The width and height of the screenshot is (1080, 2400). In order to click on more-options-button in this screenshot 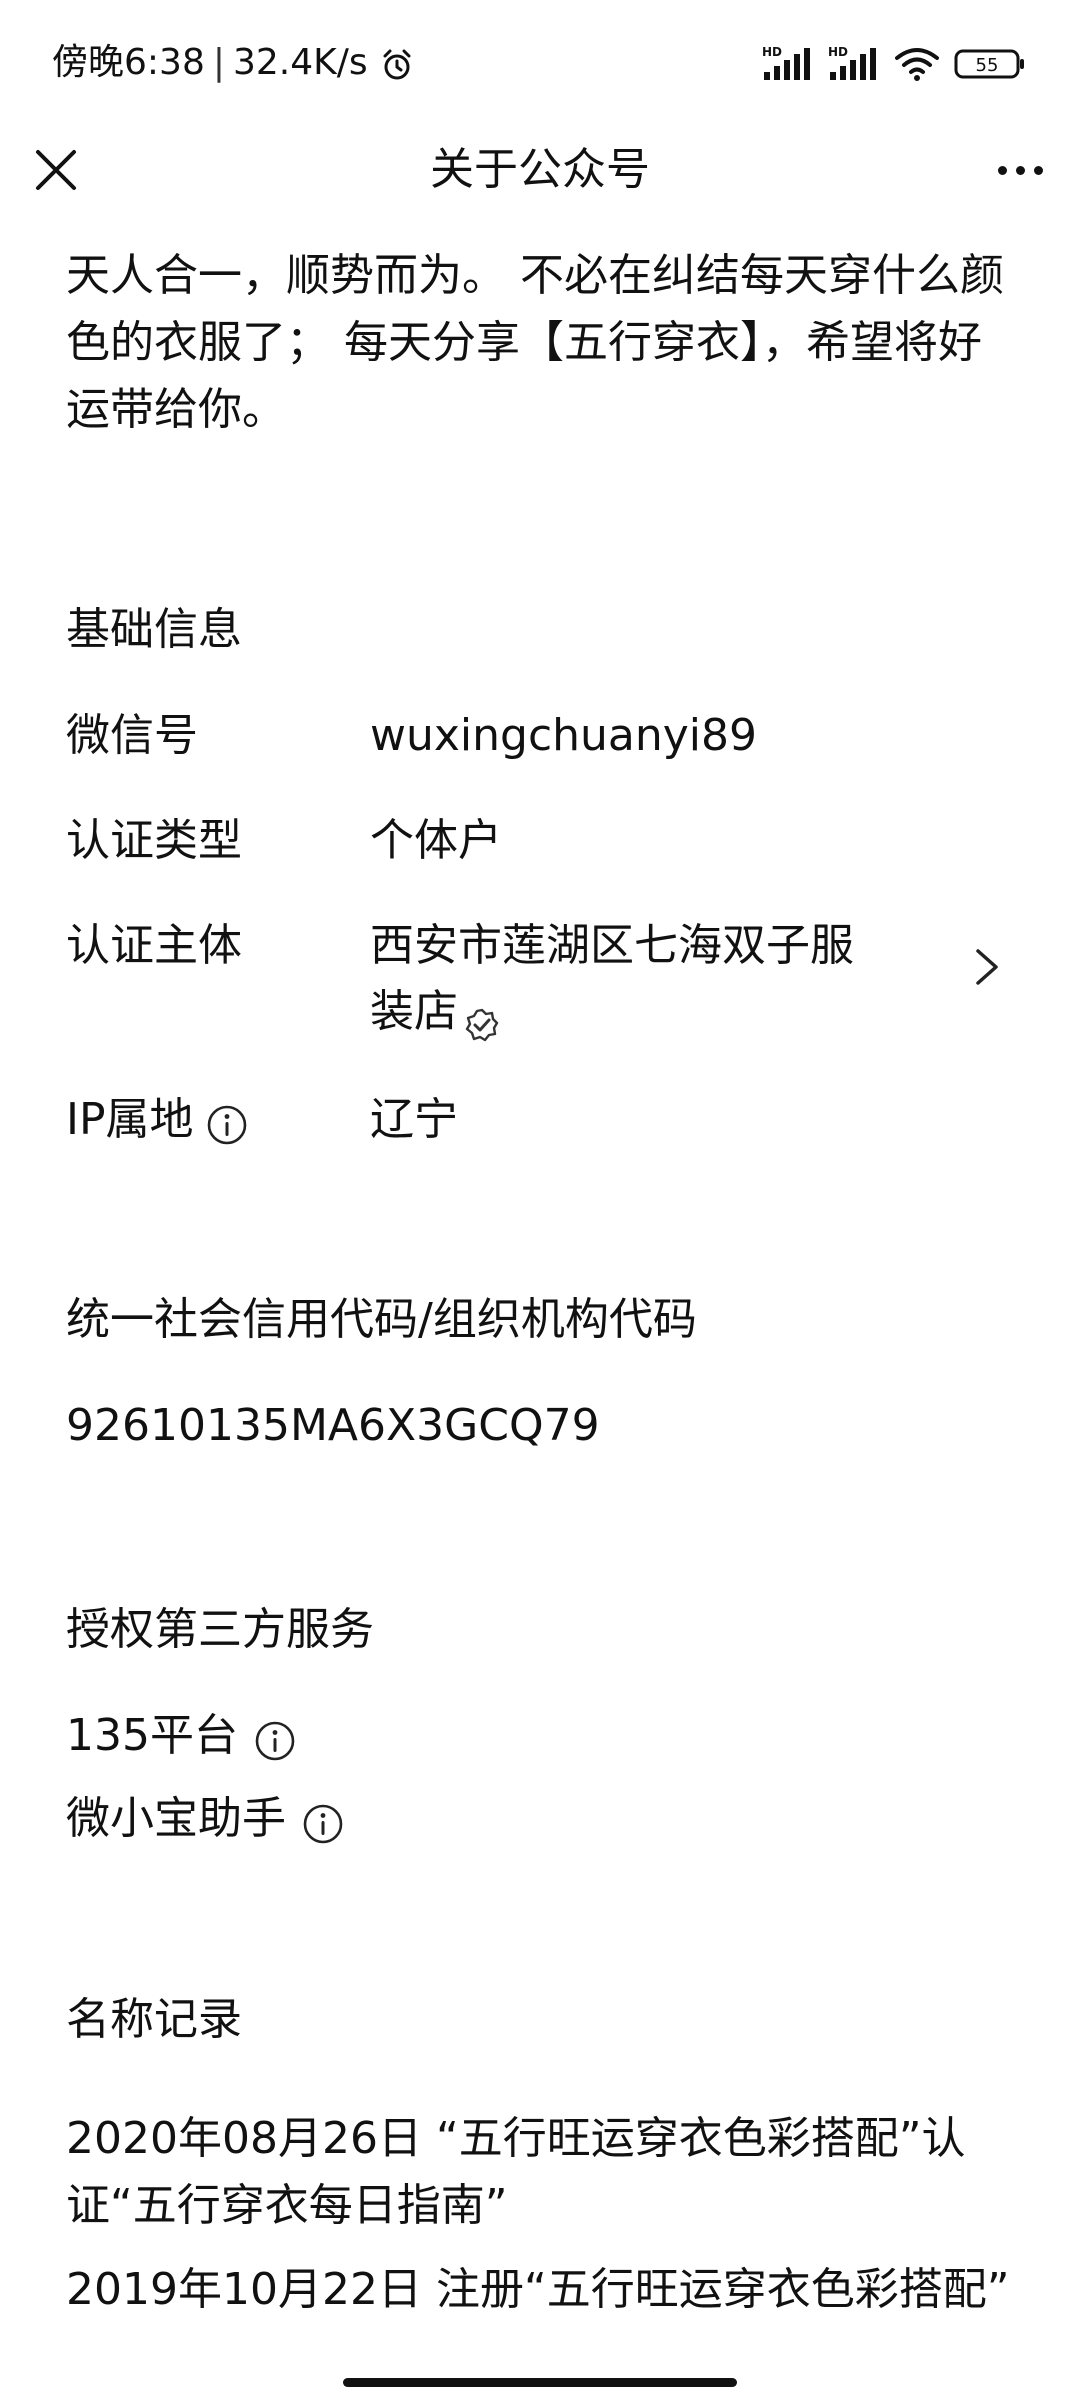, I will do `click(1020, 170)`.